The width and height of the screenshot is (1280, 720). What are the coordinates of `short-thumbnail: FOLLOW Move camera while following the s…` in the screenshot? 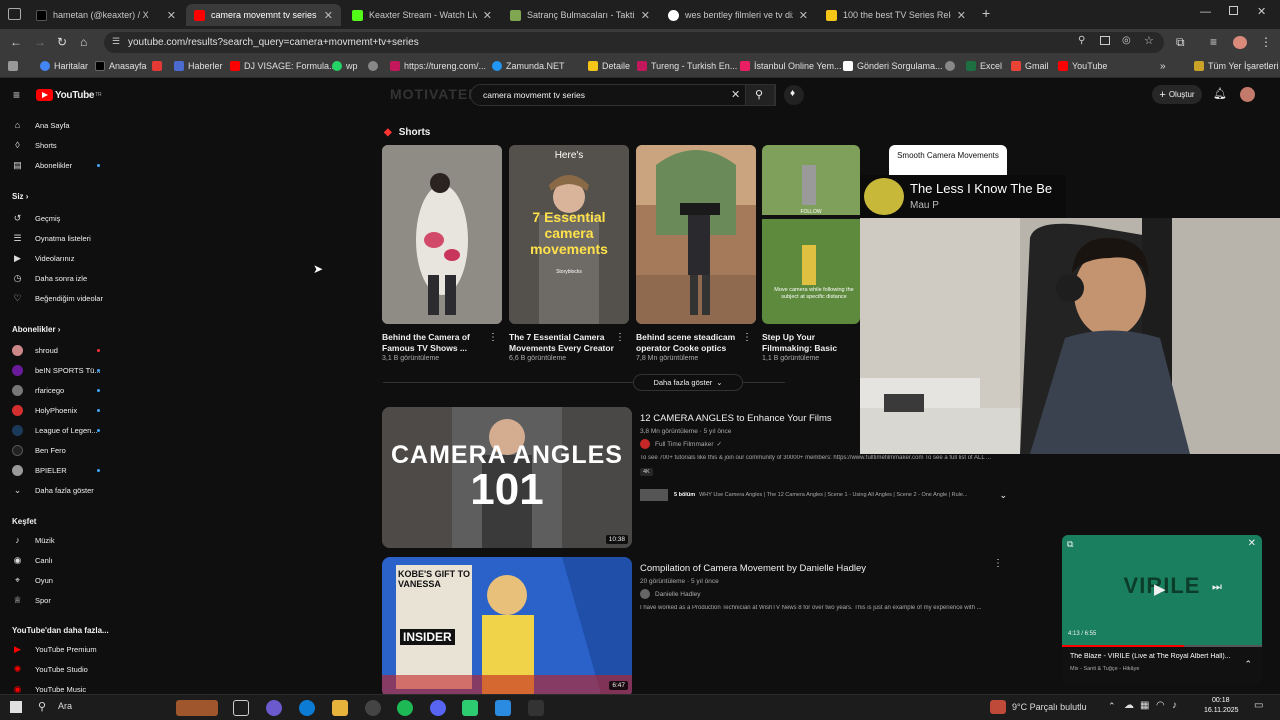 It's located at (811, 234).